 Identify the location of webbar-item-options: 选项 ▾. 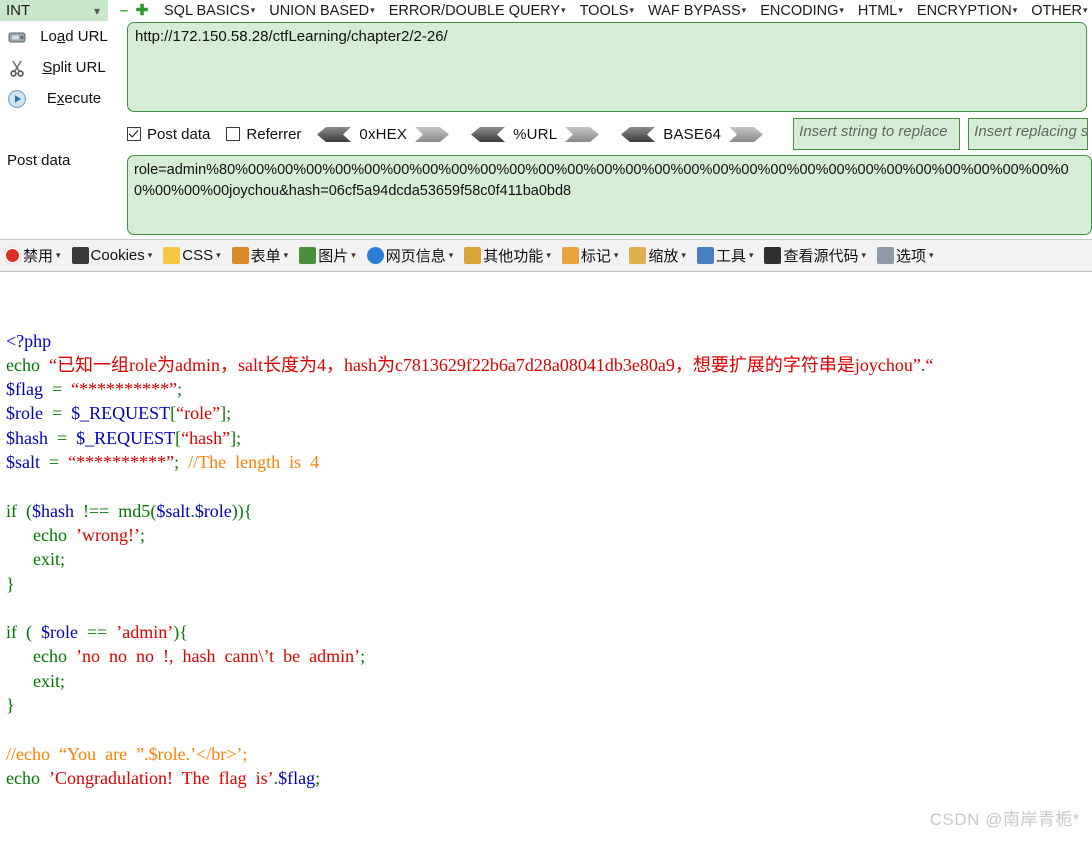
(905, 255).